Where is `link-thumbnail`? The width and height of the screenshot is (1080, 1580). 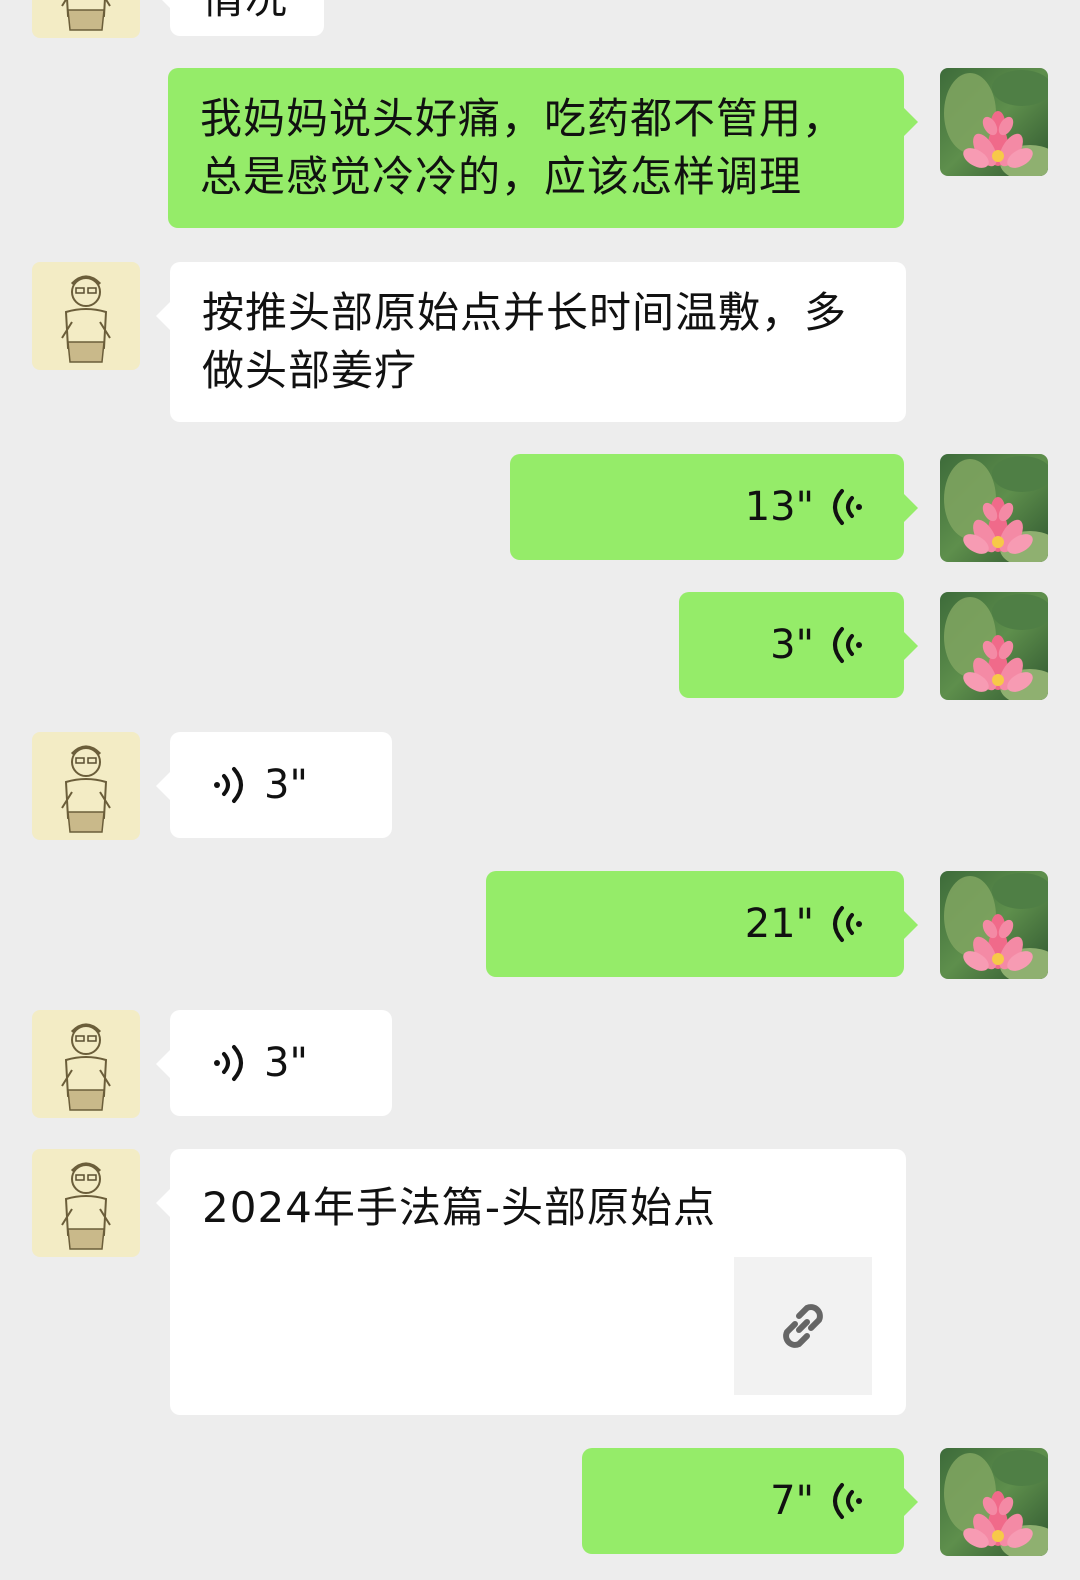
link-thumbnail is located at coordinates (803, 1326).